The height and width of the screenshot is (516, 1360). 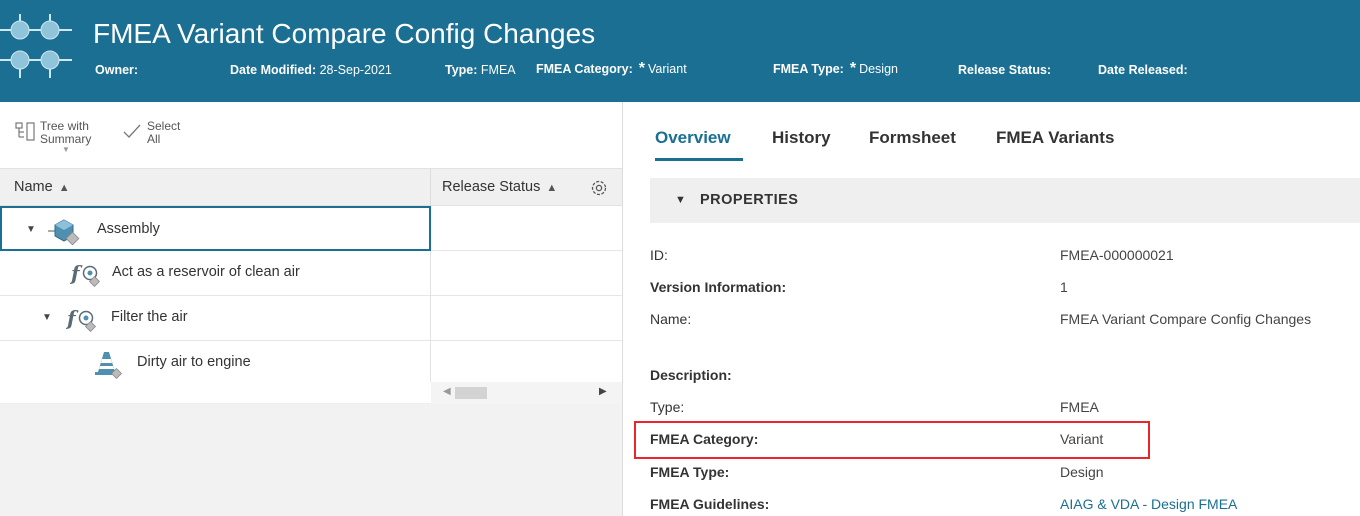 What do you see at coordinates (1064, 287) in the screenshot?
I see `property-value: 1` at bounding box center [1064, 287].